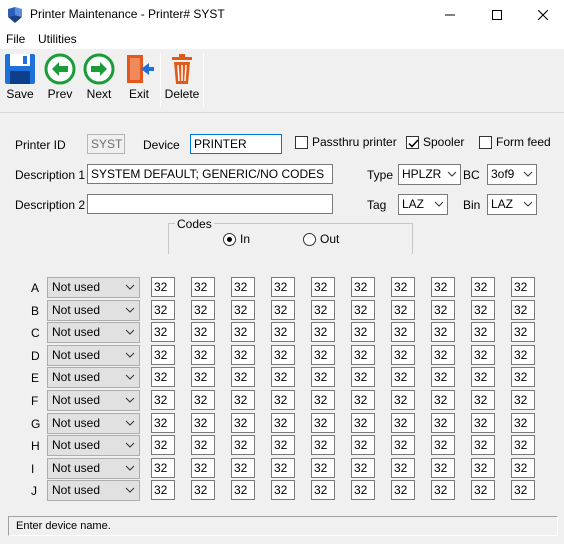 The image size is (564, 544). What do you see at coordinates (429, 174) in the screenshot?
I see `type-select: HPLZR` at bounding box center [429, 174].